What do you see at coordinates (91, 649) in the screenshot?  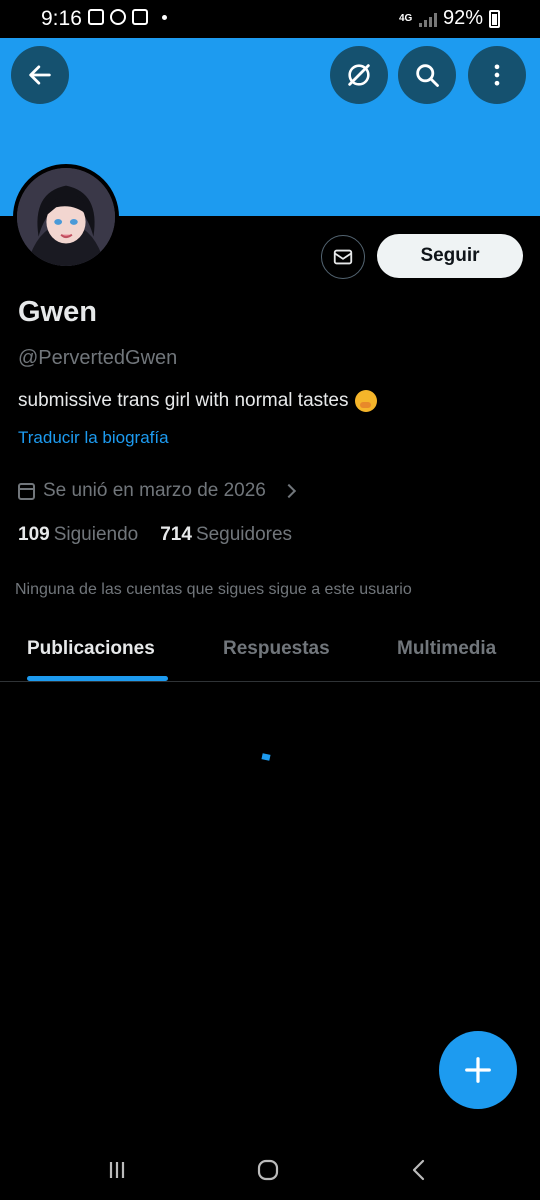 I see `tab-publicaciones: Publicaciones` at bounding box center [91, 649].